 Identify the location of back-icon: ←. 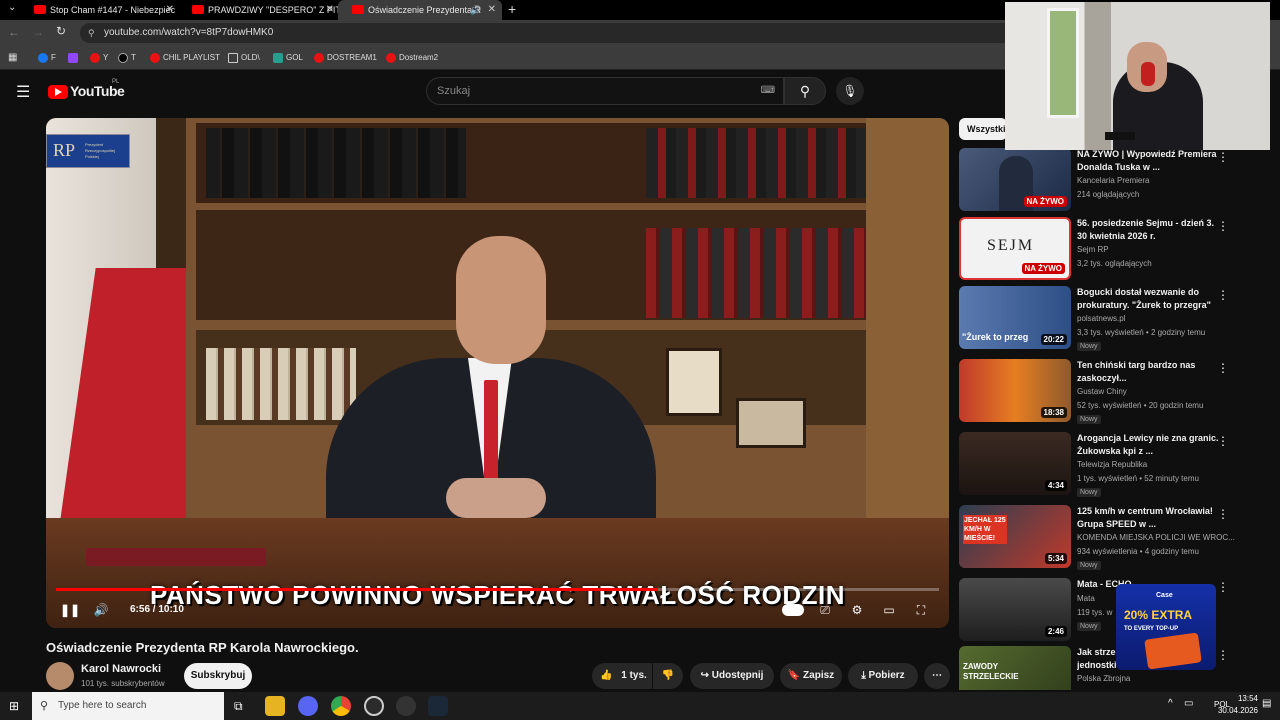
(14, 32).